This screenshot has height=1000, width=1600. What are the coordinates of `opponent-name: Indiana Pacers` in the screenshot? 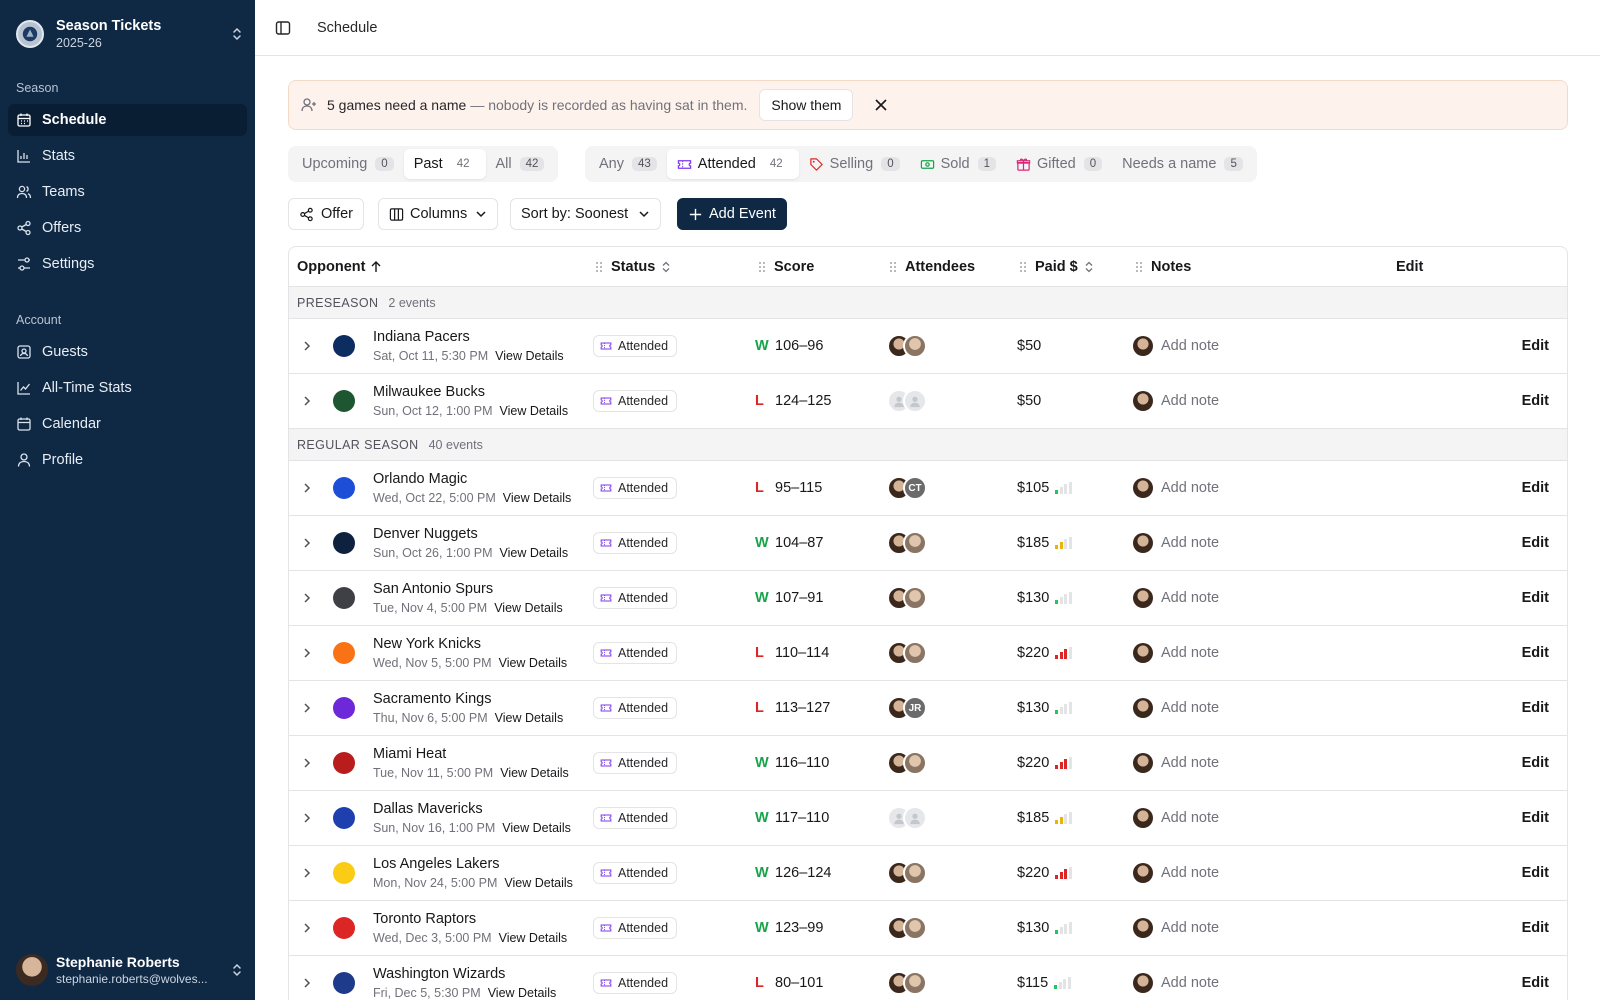 It's located at (421, 337).